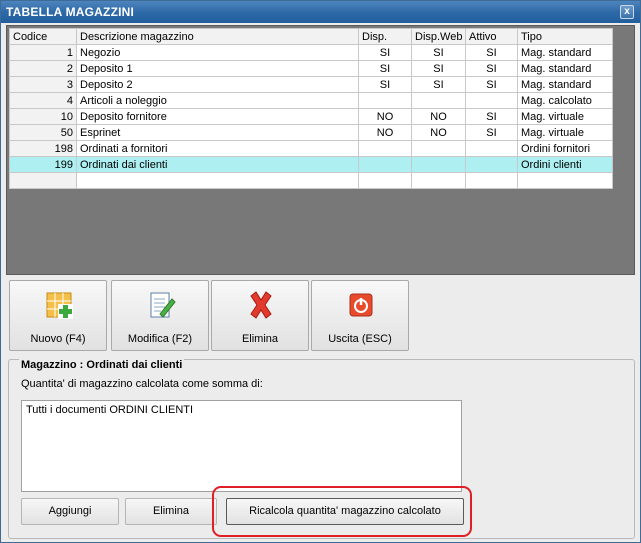 The height and width of the screenshot is (543, 641). I want to click on table-row: 199 Ordinati dai clienti Ordini clienti, so click(311, 164).